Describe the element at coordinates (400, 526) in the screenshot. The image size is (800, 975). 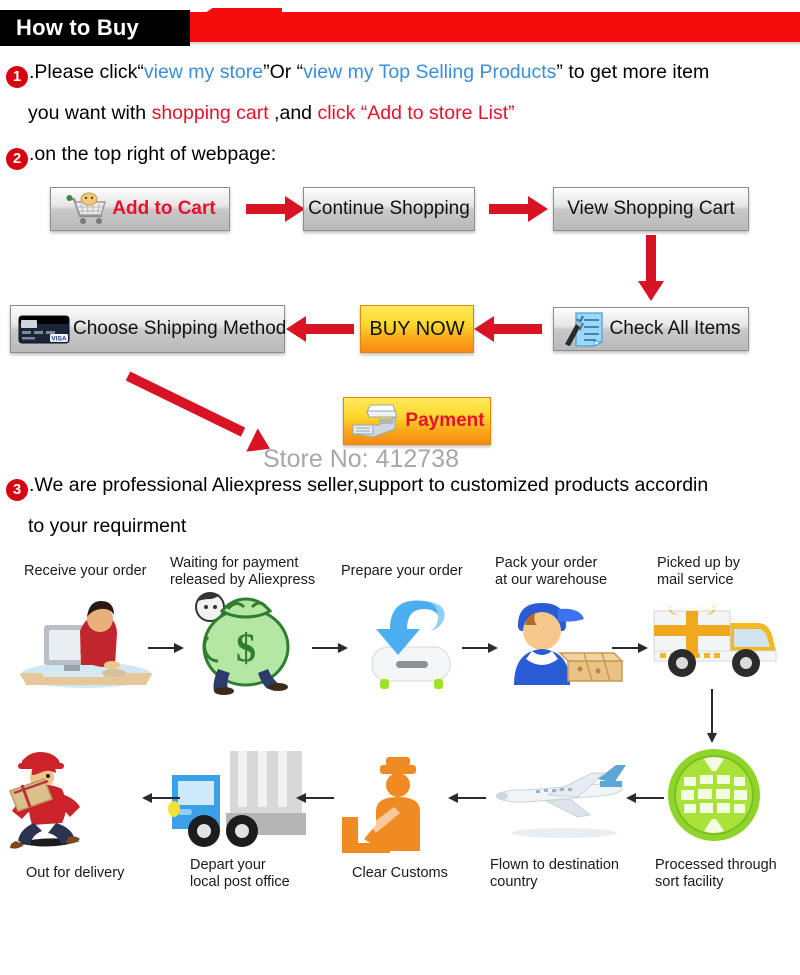
I see `step-3-line-2: to your requirment` at that location.